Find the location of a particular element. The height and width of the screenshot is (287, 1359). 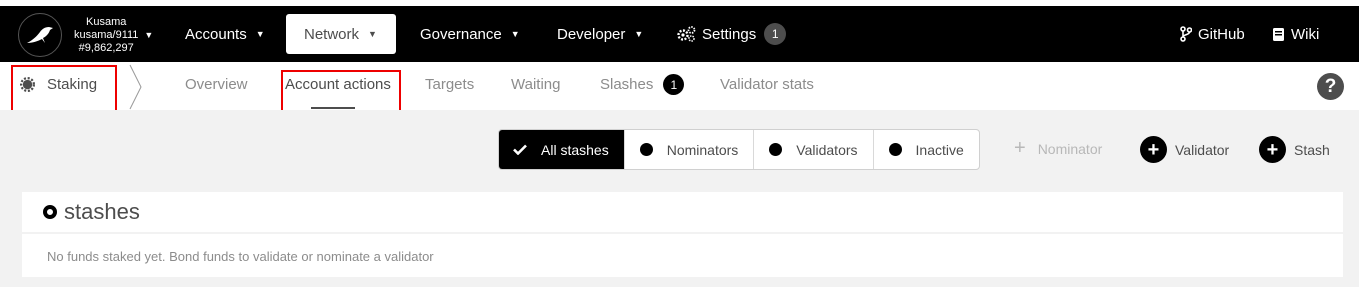

tab-overview-label: Overview is located at coordinates (216, 84).